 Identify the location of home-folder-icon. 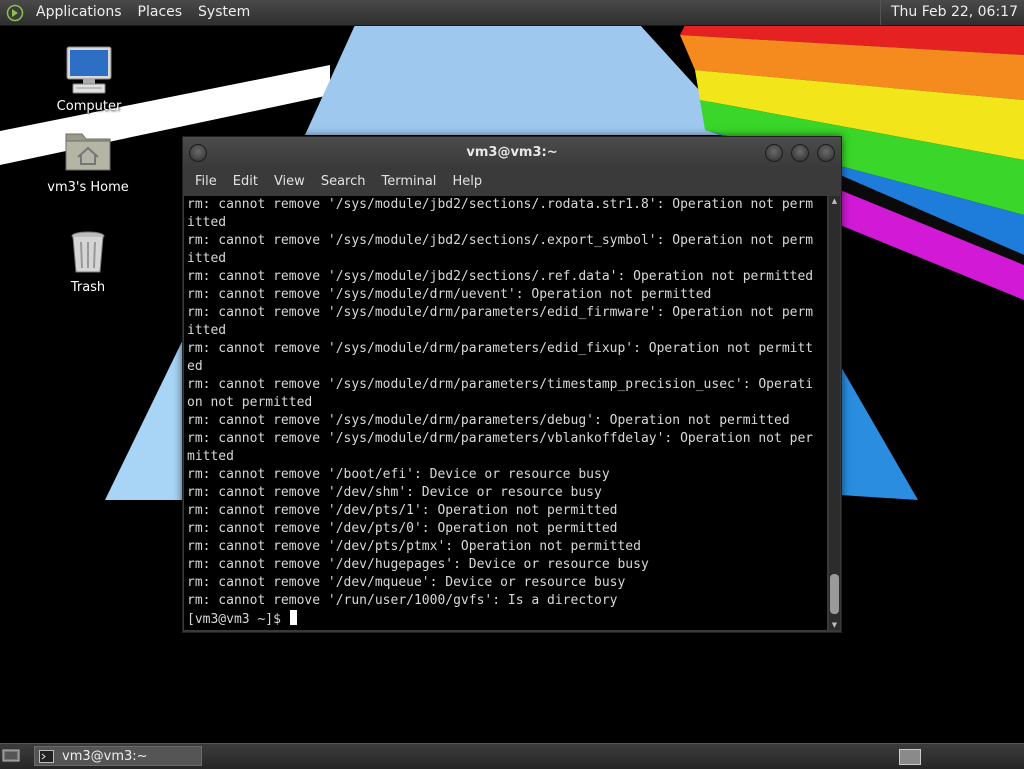
(88, 152).